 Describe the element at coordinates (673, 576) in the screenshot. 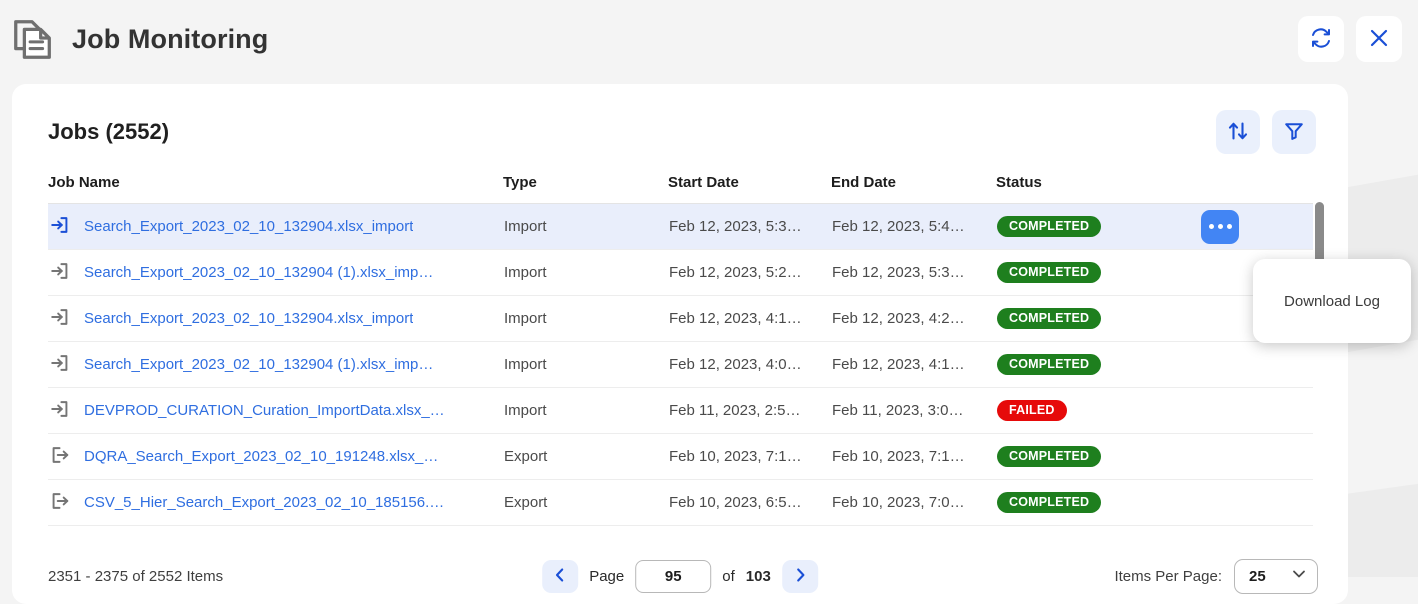

I see `page-number-input` at that location.